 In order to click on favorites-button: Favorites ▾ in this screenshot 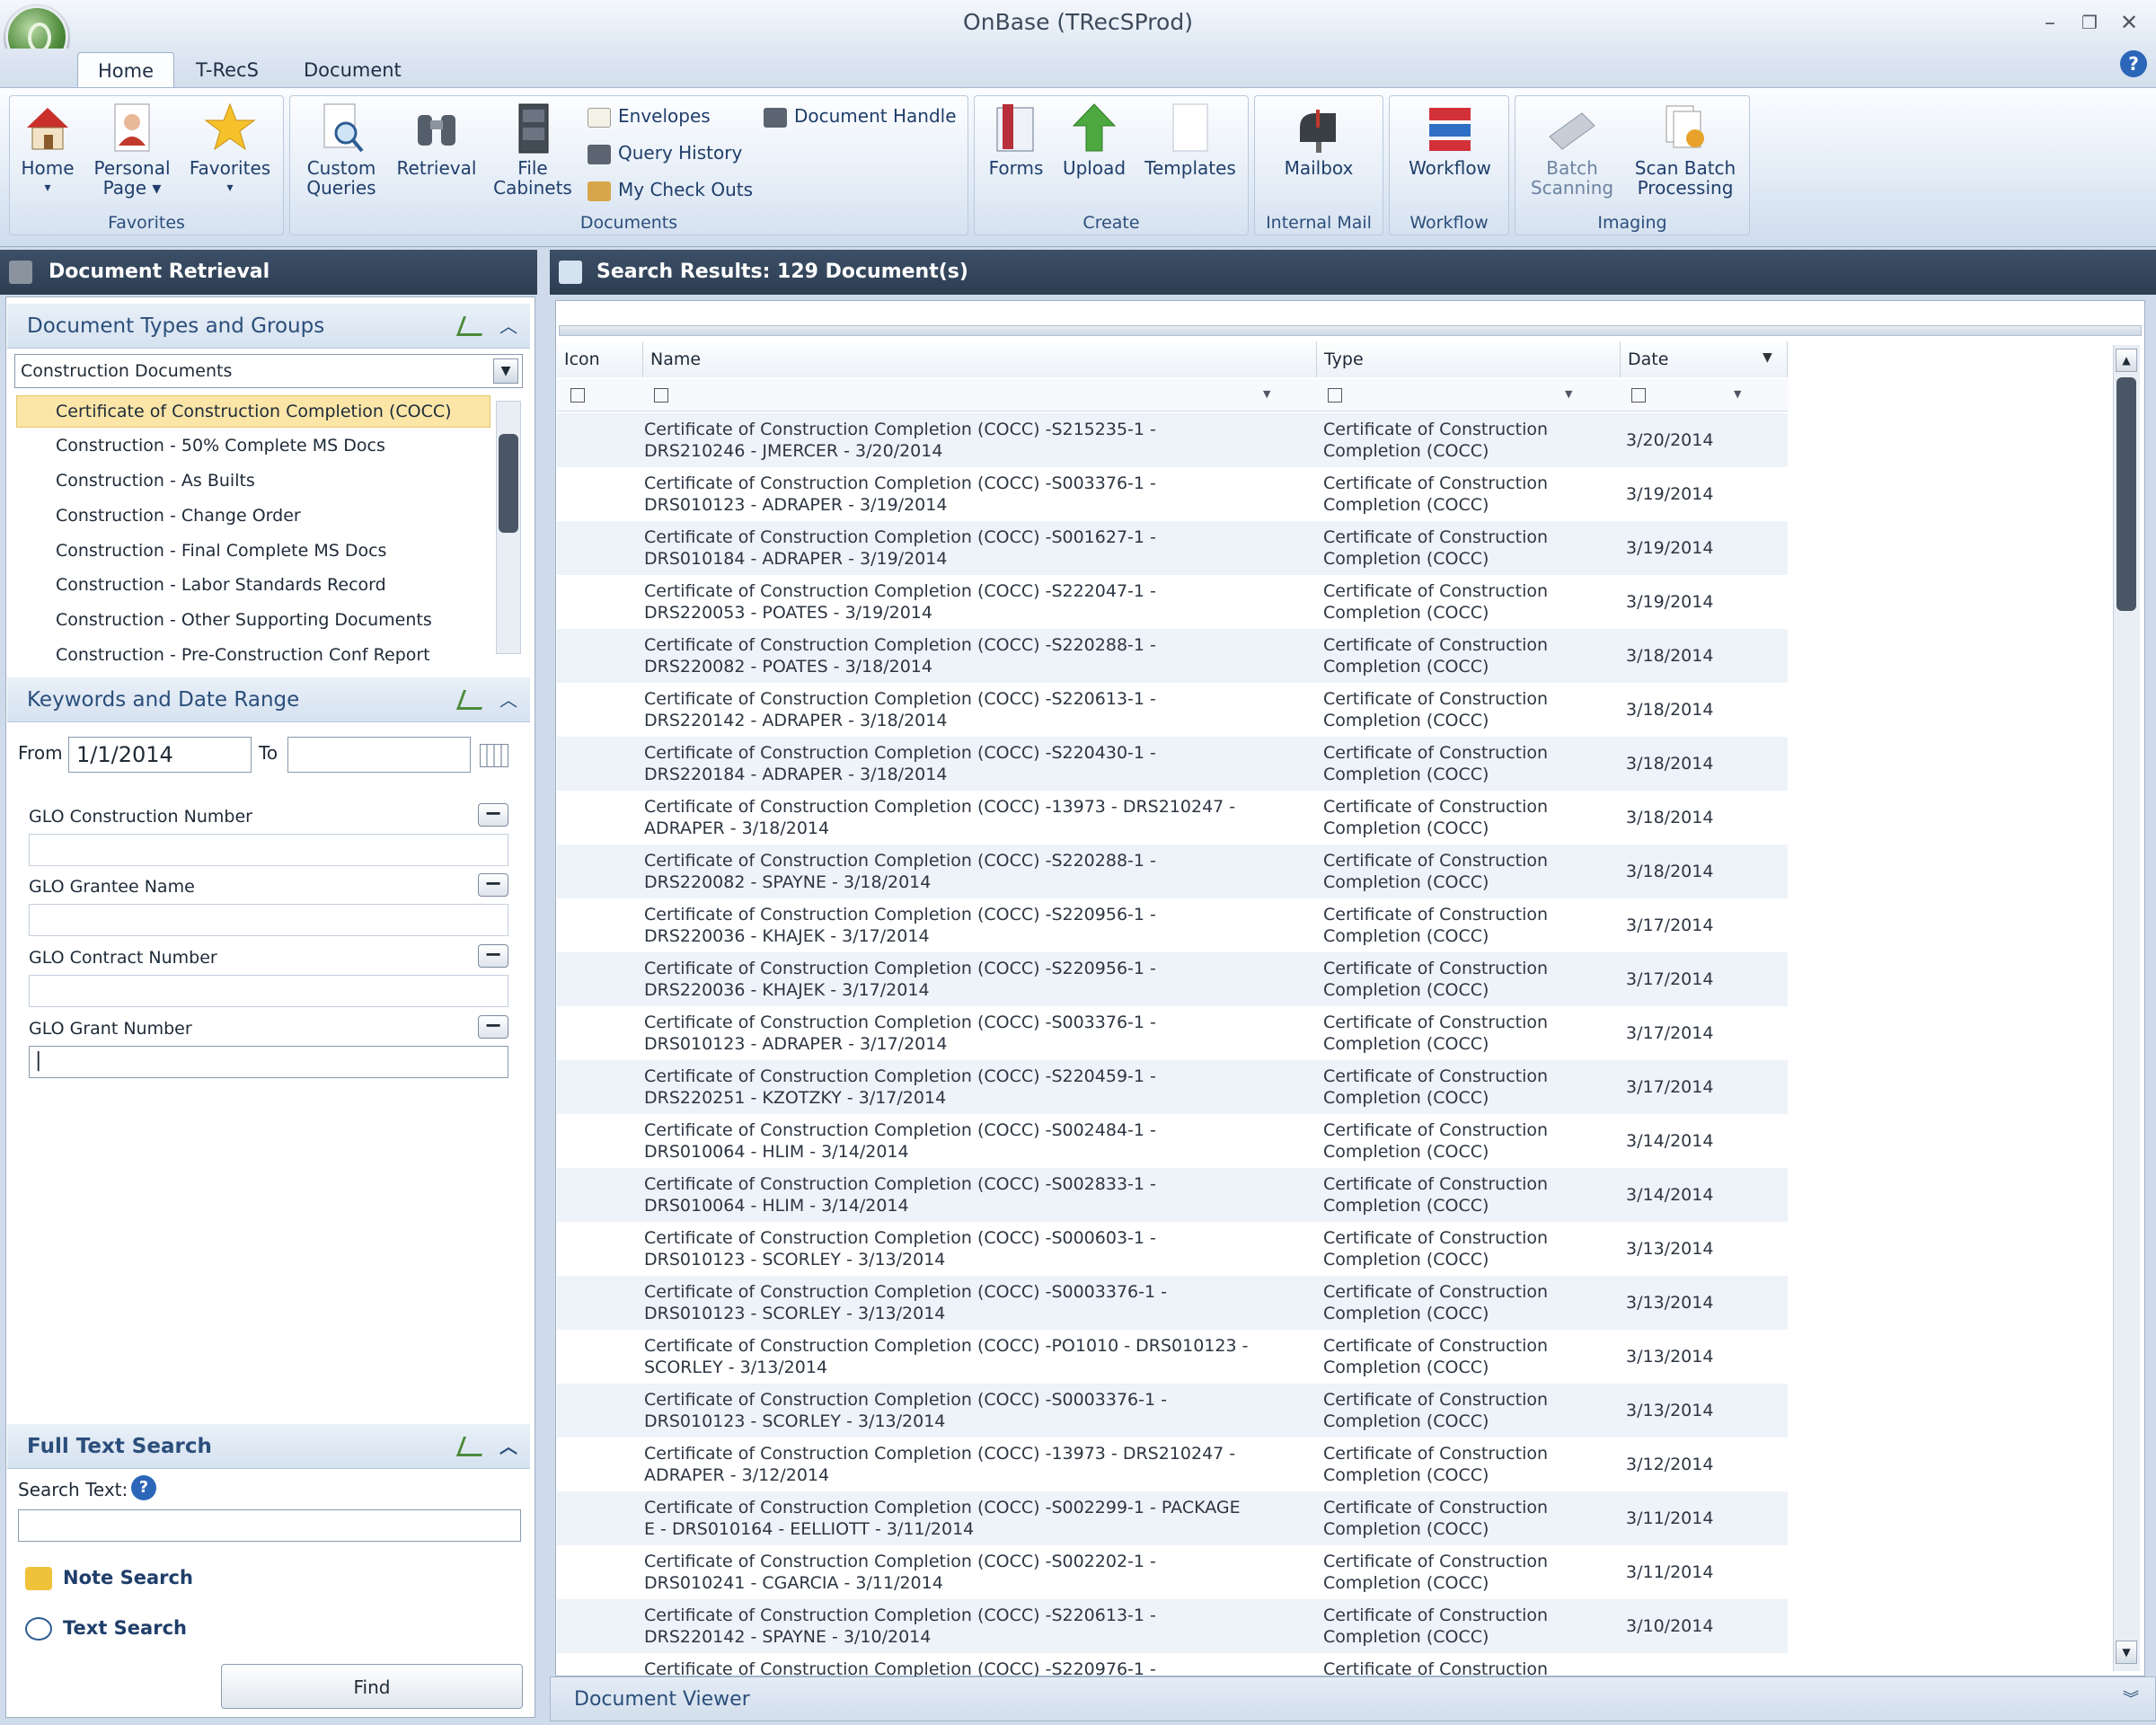, I will do `click(230, 149)`.